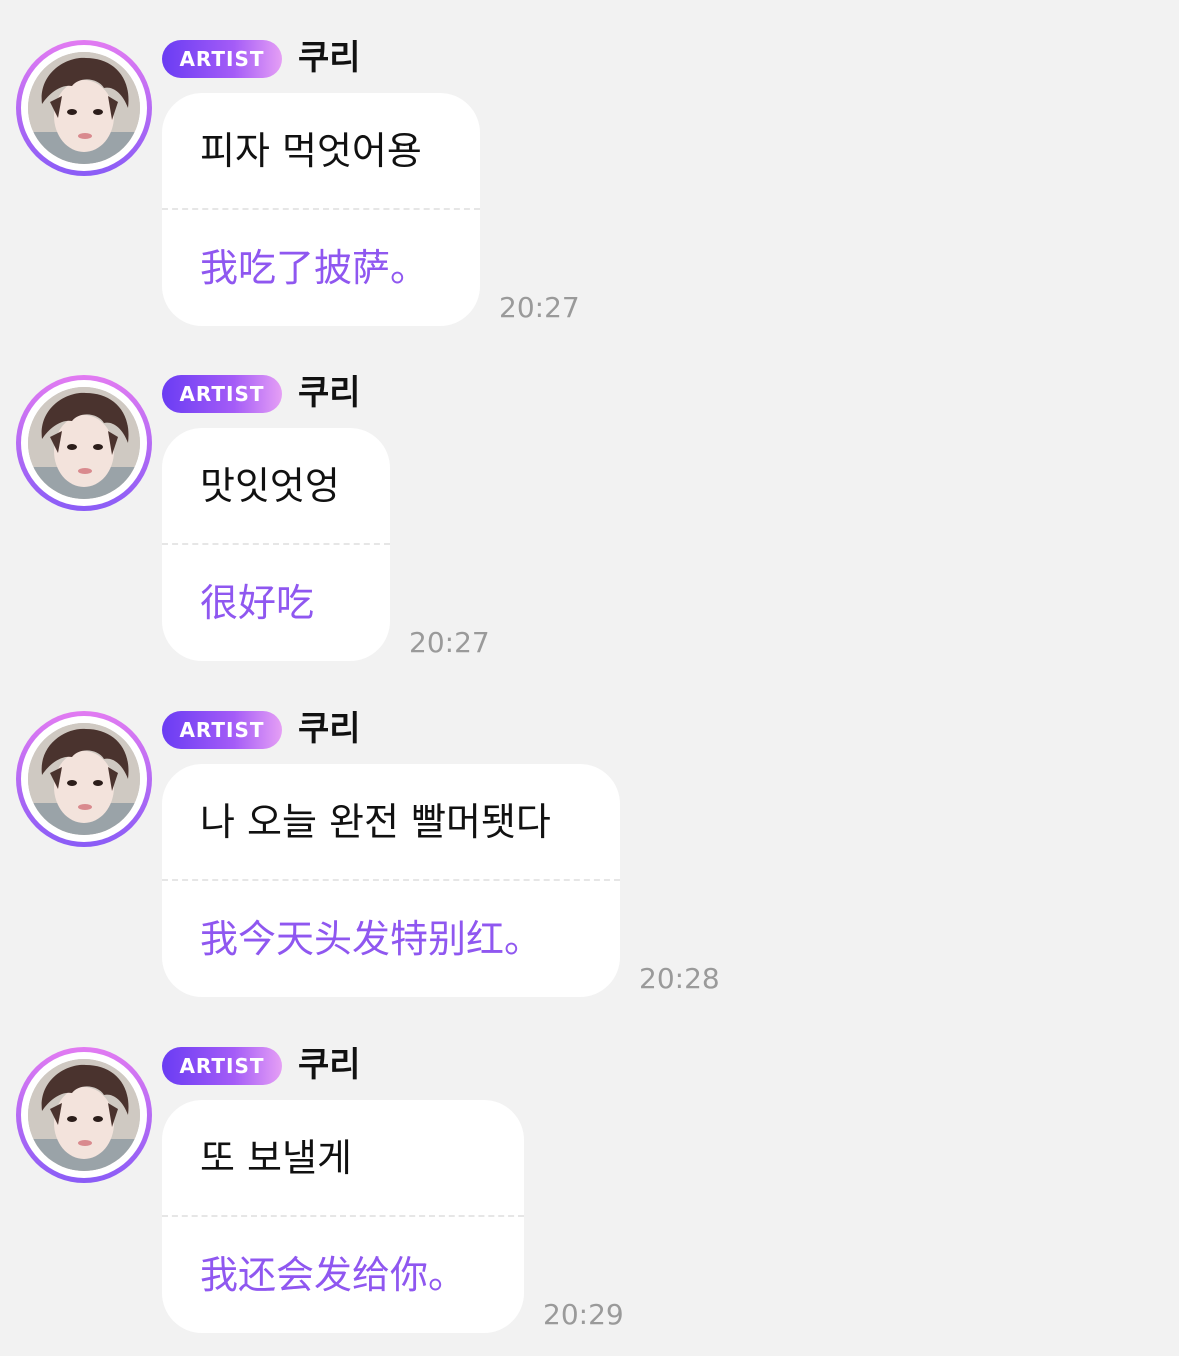 This screenshot has width=1179, height=1356. What do you see at coordinates (276, 1158) in the screenshot?
I see `message-text: 또 보낼게` at bounding box center [276, 1158].